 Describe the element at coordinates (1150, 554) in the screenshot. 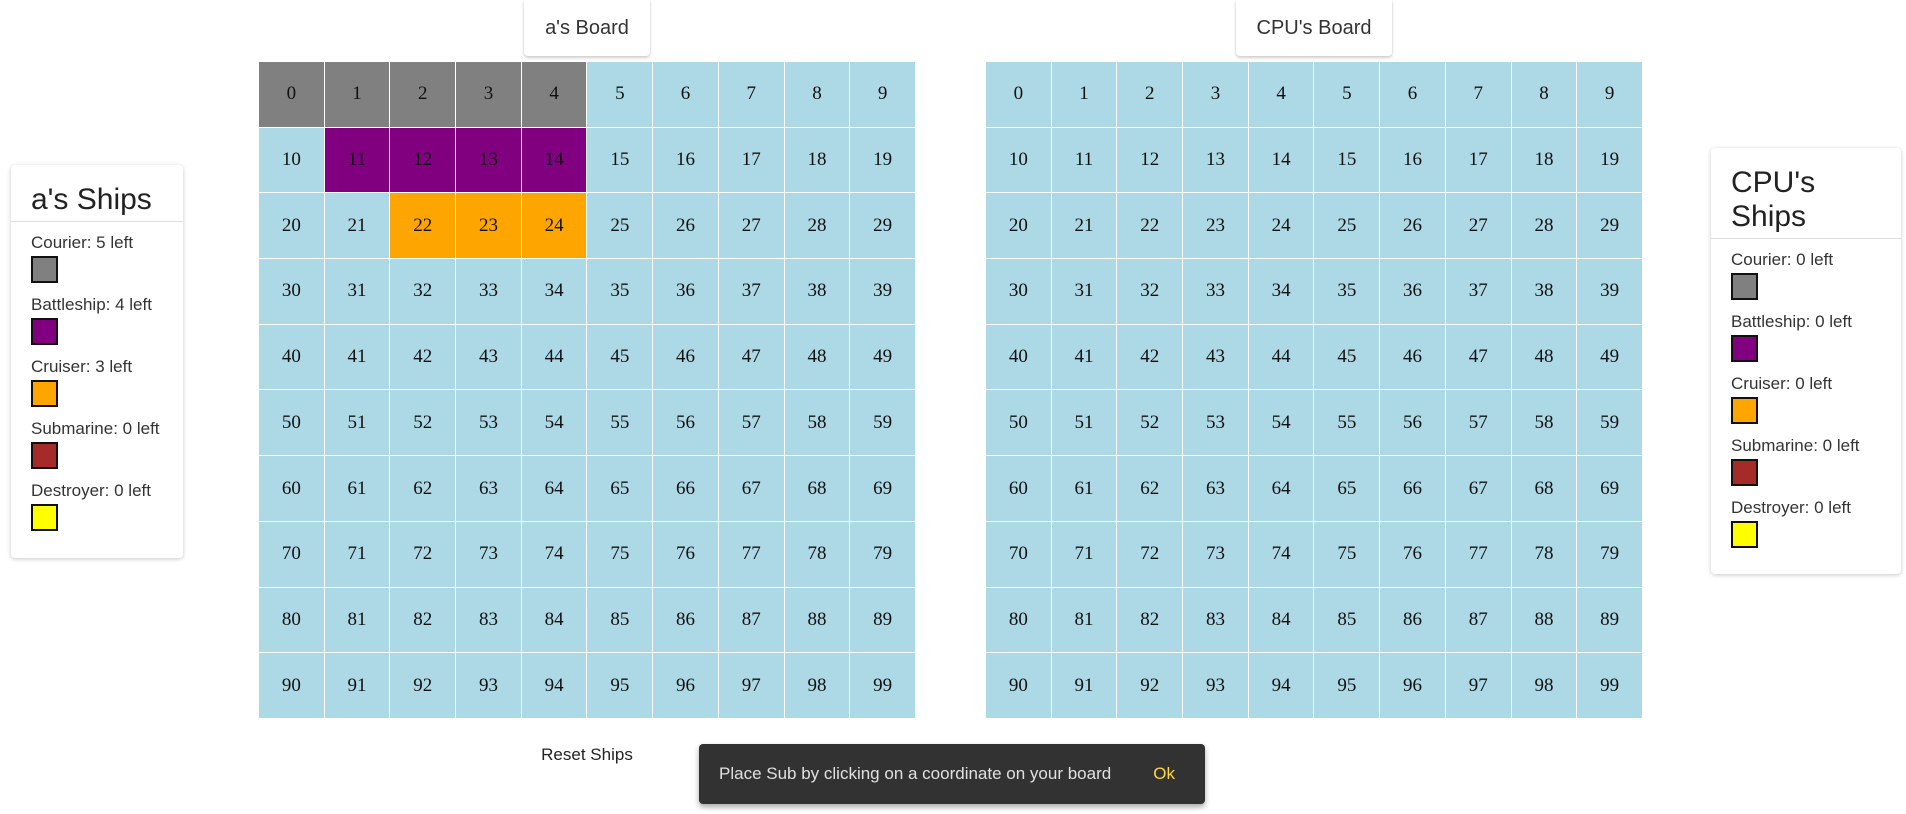

I see `cpu-board-cell: 72` at that location.